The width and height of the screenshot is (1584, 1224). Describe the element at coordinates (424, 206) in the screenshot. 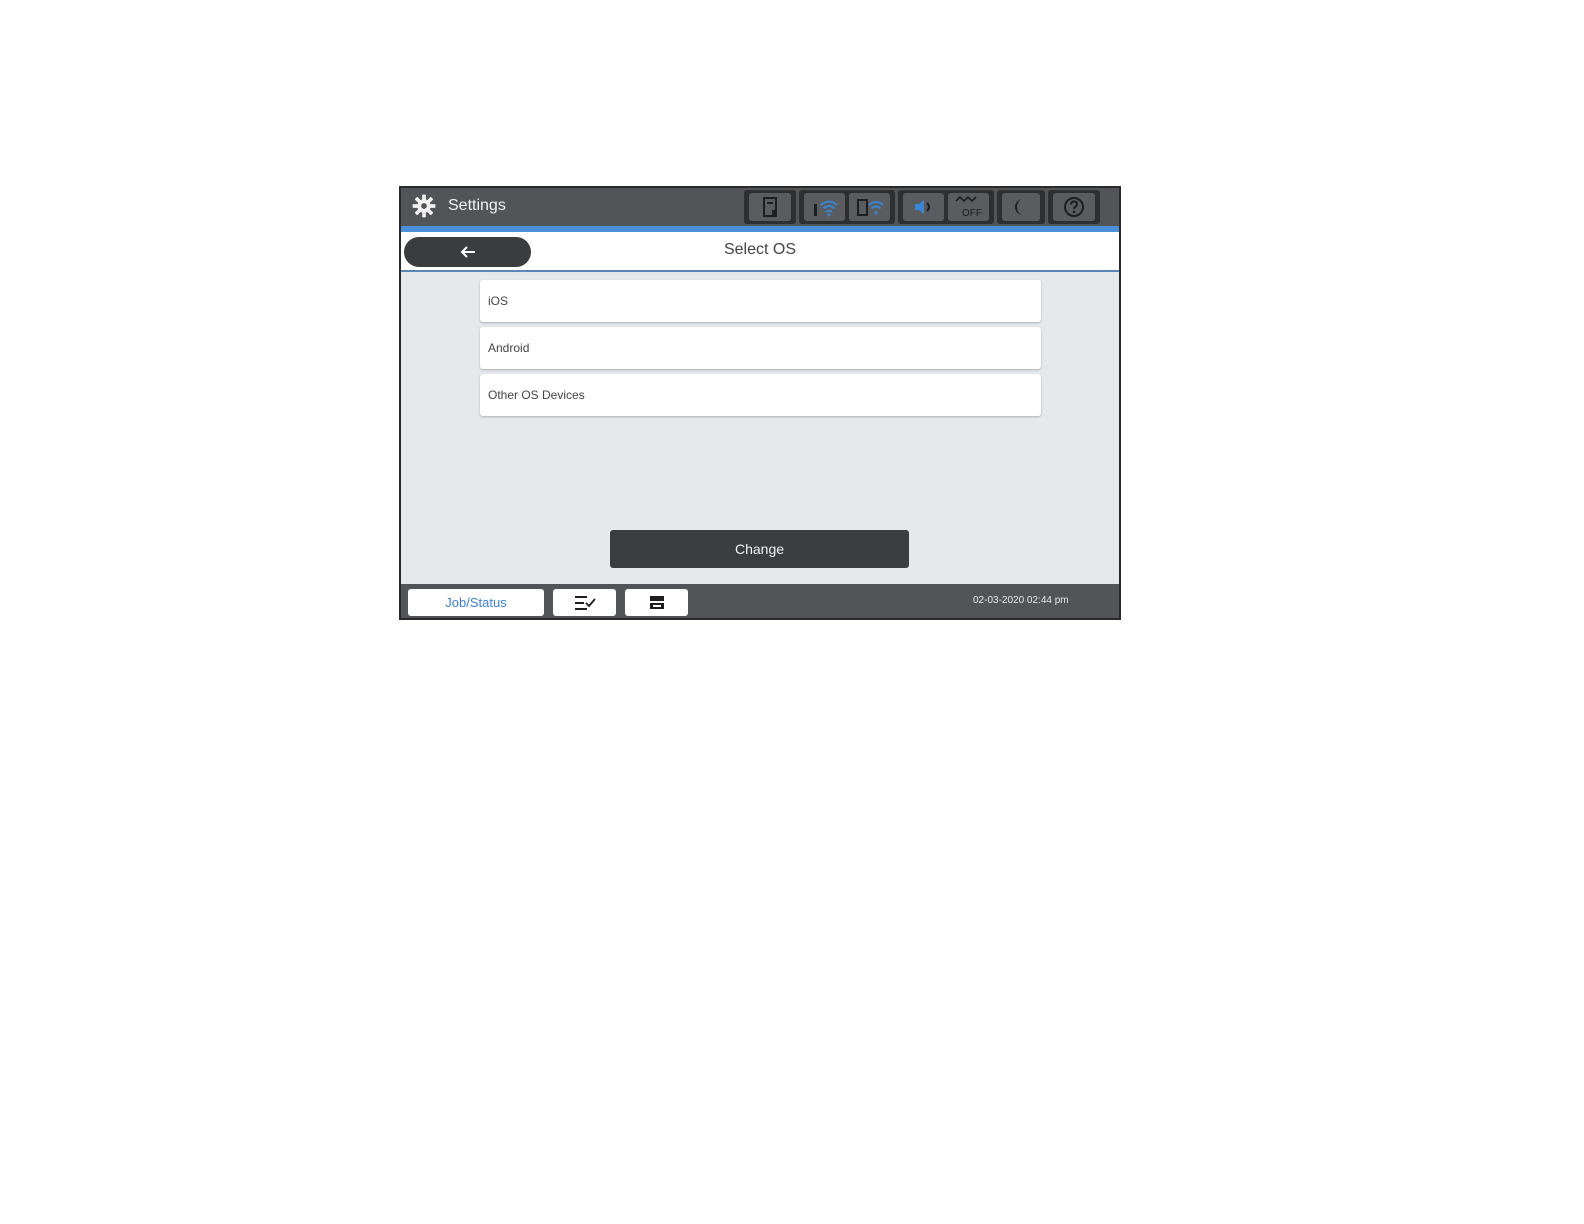

I see `gear-icon` at that location.